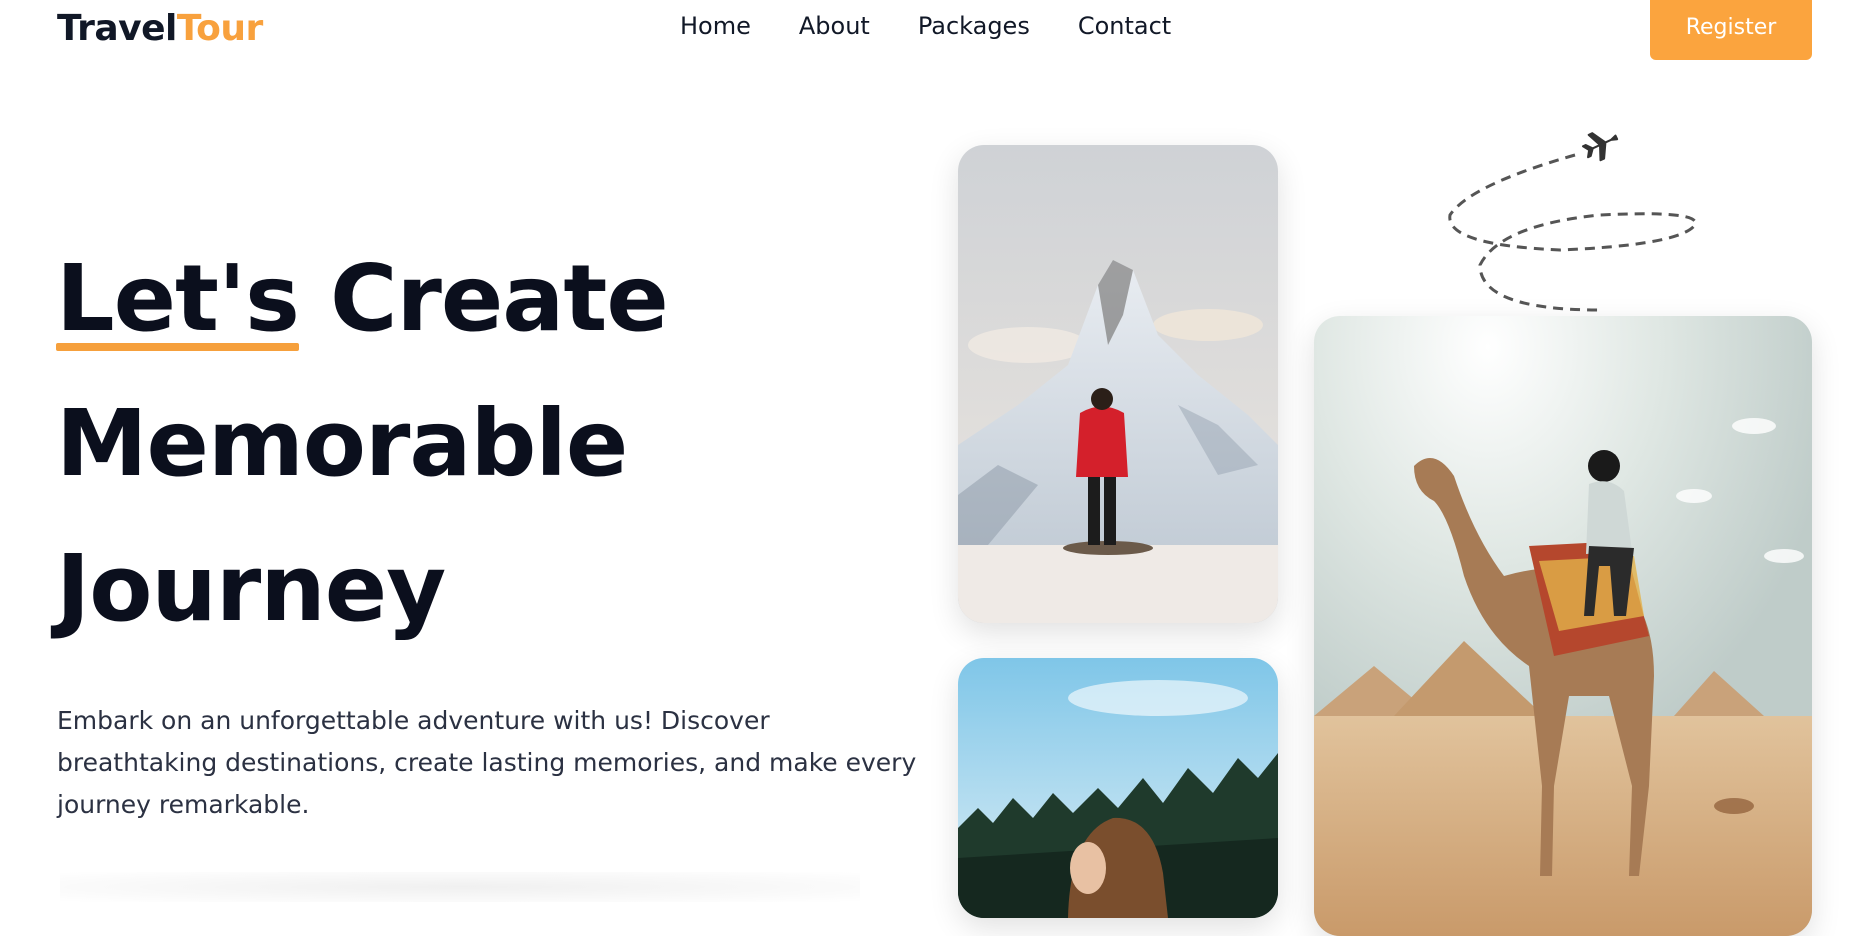 The width and height of the screenshot is (1873, 936). Describe the element at coordinates (1118, 384) in the screenshot. I see `mountain-hiker-image` at that location.